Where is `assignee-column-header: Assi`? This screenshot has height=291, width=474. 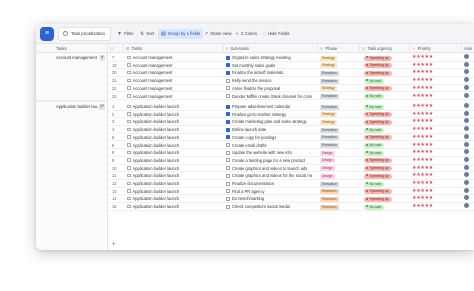 assignee-column-header: Assi is located at coordinates (468, 48).